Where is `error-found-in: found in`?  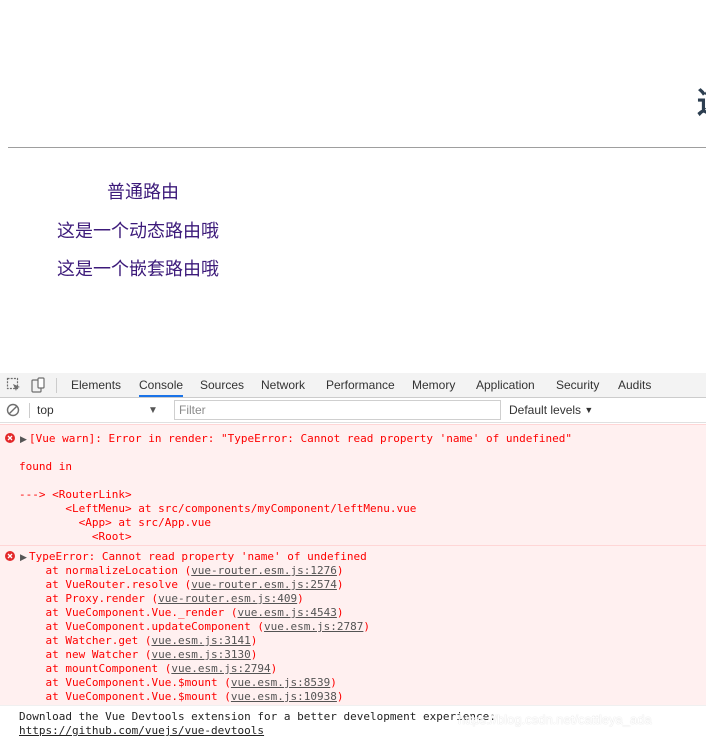 error-found-in: found in is located at coordinates (45, 466).